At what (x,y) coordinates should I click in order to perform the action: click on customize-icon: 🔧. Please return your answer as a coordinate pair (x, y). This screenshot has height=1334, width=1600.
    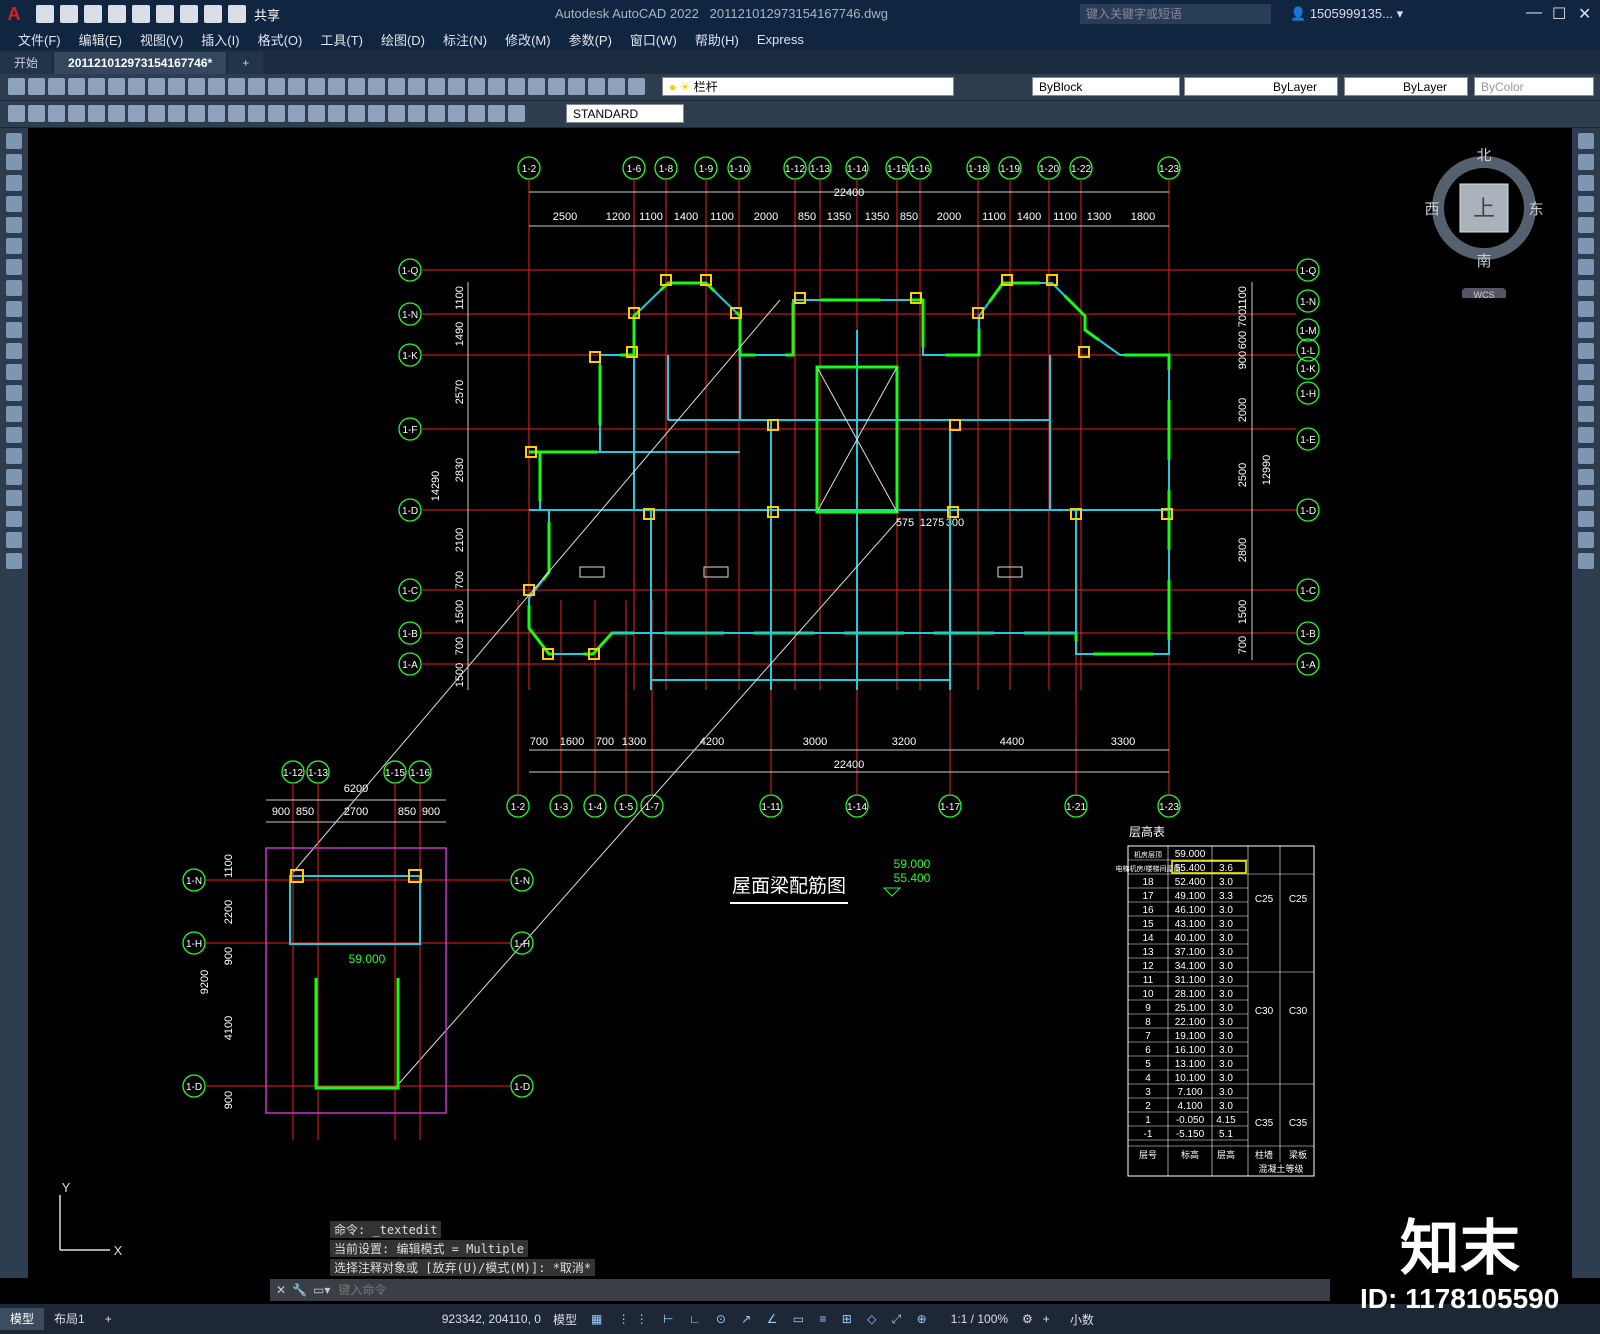
    Looking at the image, I should click on (299, 1290).